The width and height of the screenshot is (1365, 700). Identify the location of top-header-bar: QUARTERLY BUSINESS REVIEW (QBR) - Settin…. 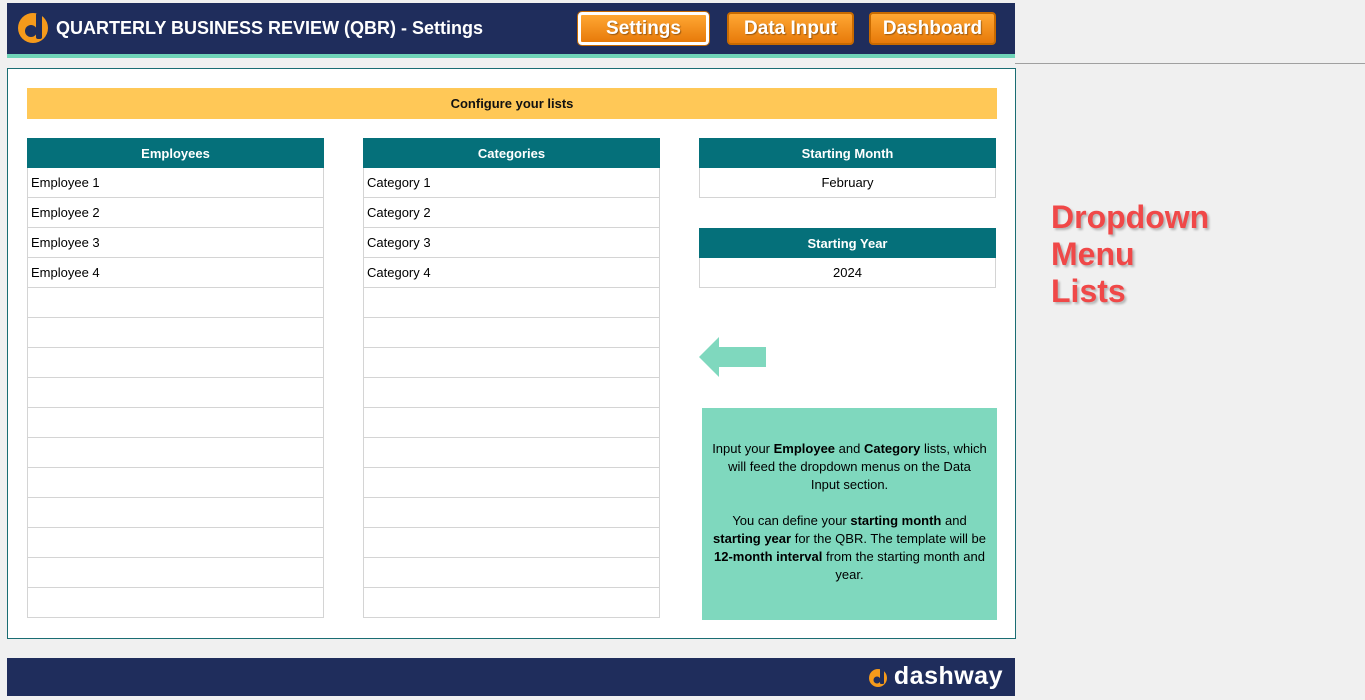
(511, 28).